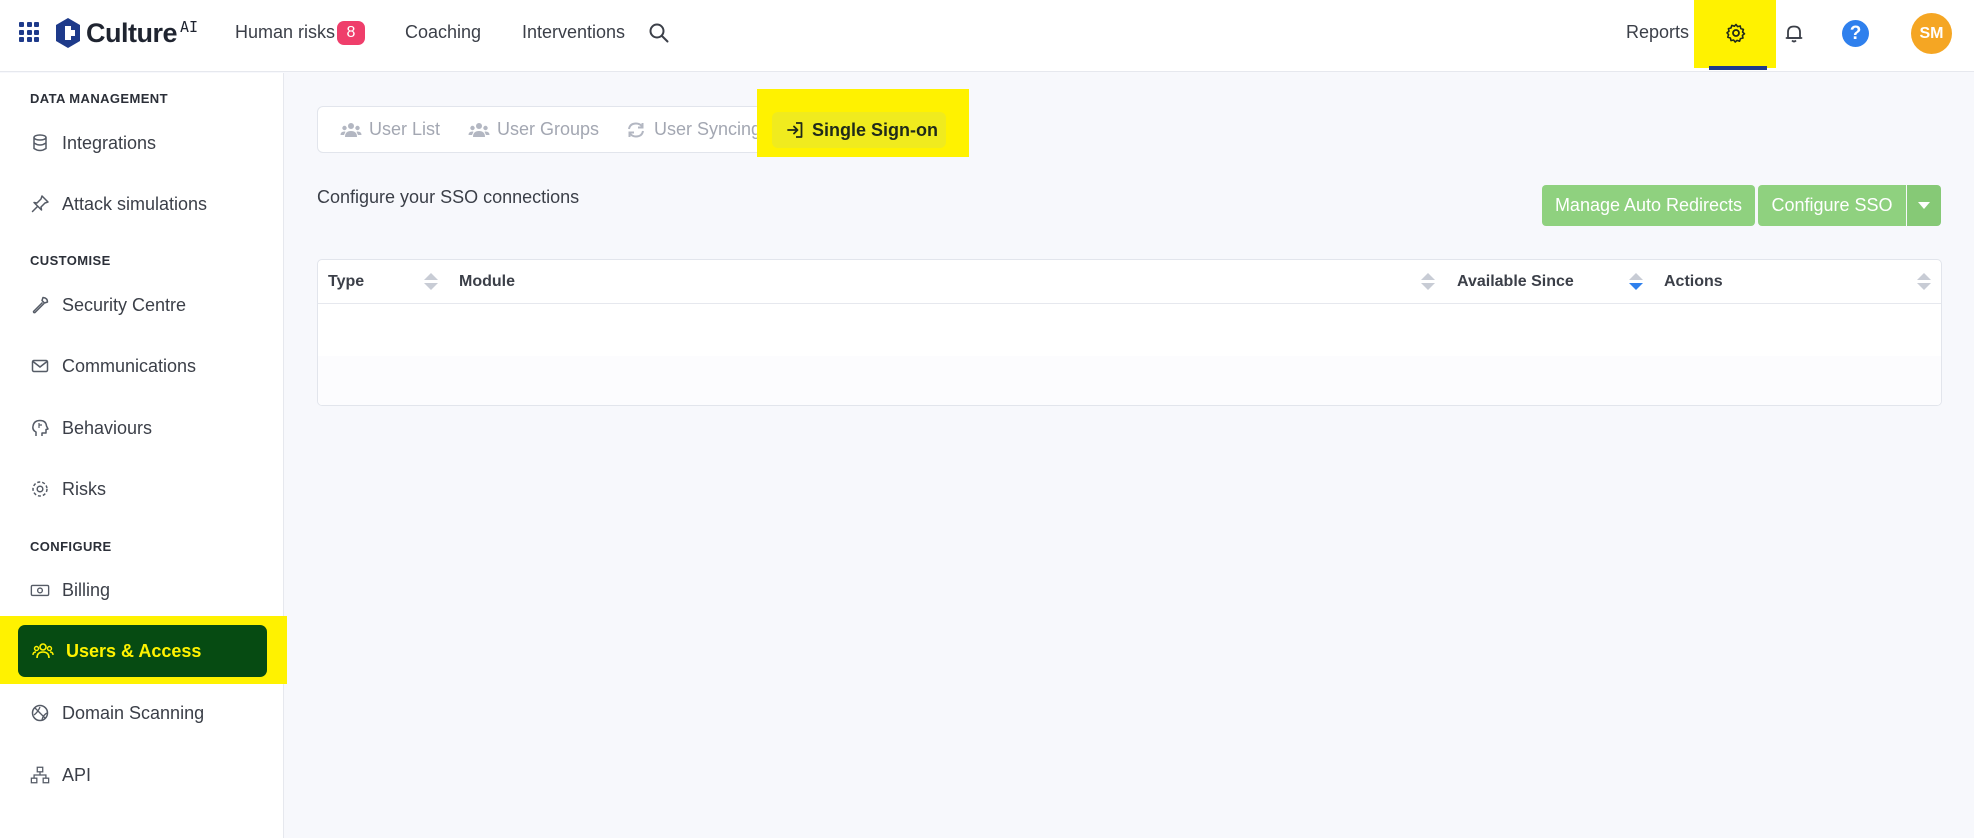  I want to click on culture-logo-icon, so click(68, 33).